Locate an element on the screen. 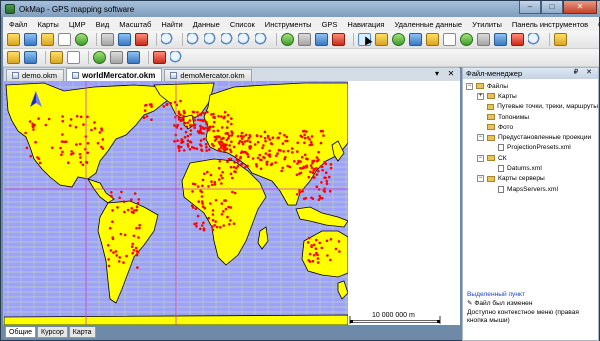  pan-up-icon is located at coordinates (287, 39).